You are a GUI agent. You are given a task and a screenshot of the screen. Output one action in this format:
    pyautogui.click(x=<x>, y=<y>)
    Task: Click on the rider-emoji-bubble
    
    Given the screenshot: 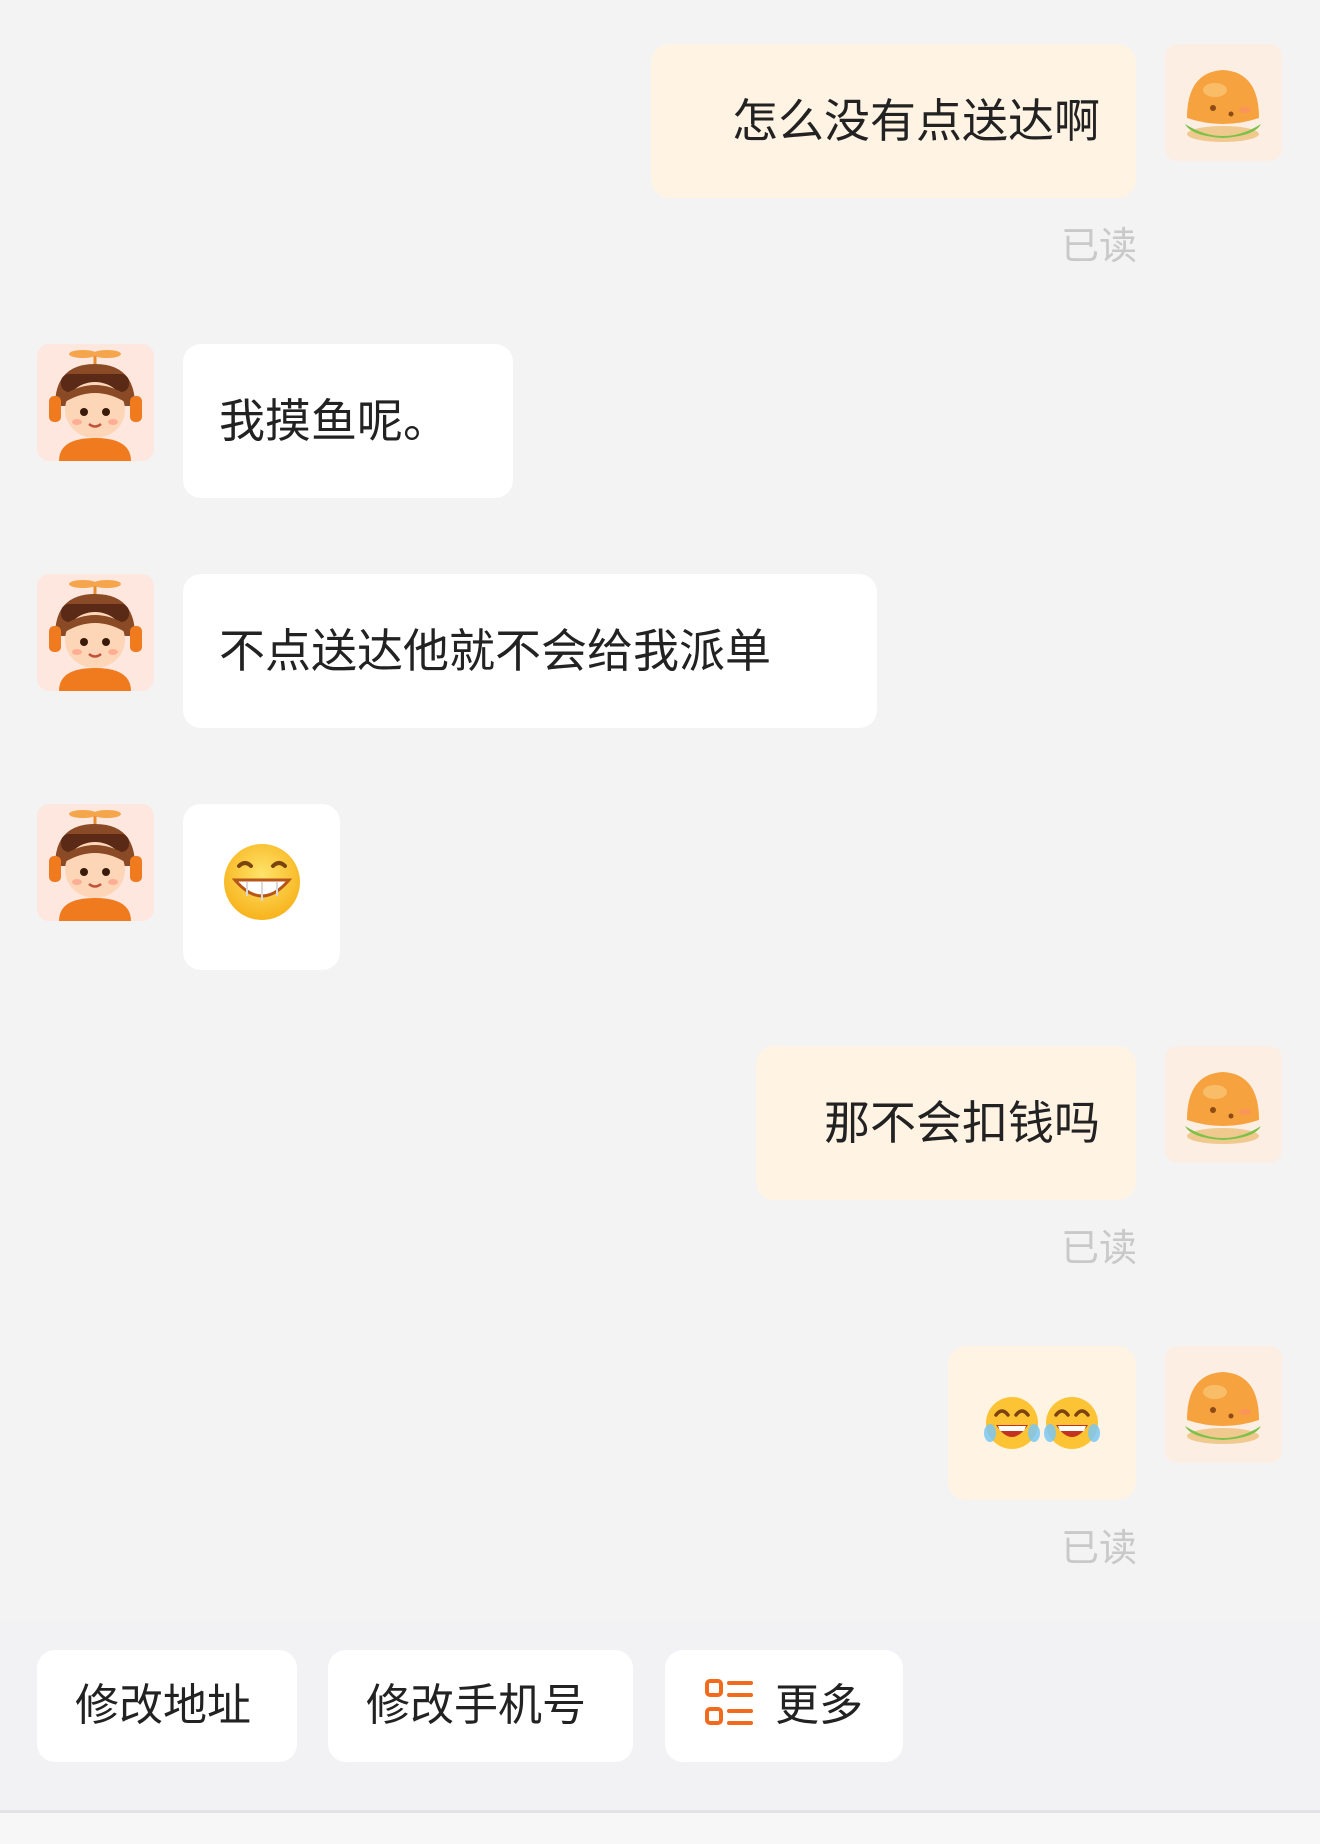 What is the action you would take?
    pyautogui.click(x=261, y=887)
    